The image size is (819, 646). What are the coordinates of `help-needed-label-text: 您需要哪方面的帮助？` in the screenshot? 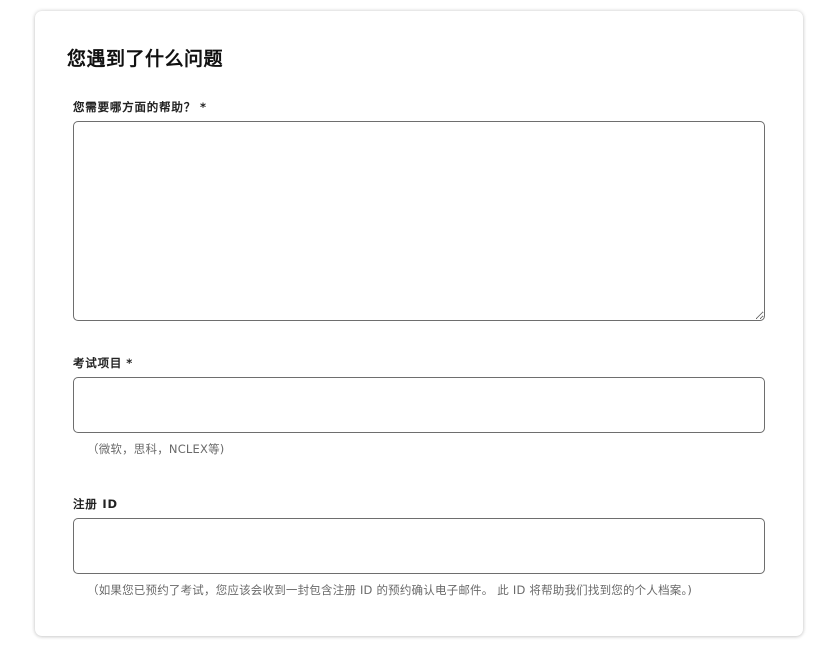 It's located at (134, 107).